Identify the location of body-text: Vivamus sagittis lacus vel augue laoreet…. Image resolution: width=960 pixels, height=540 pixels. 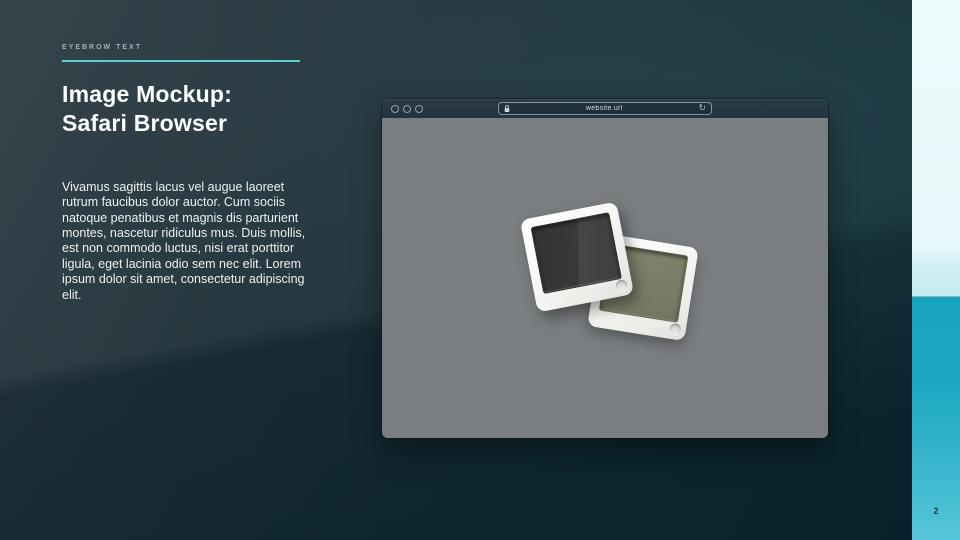
(184, 240).